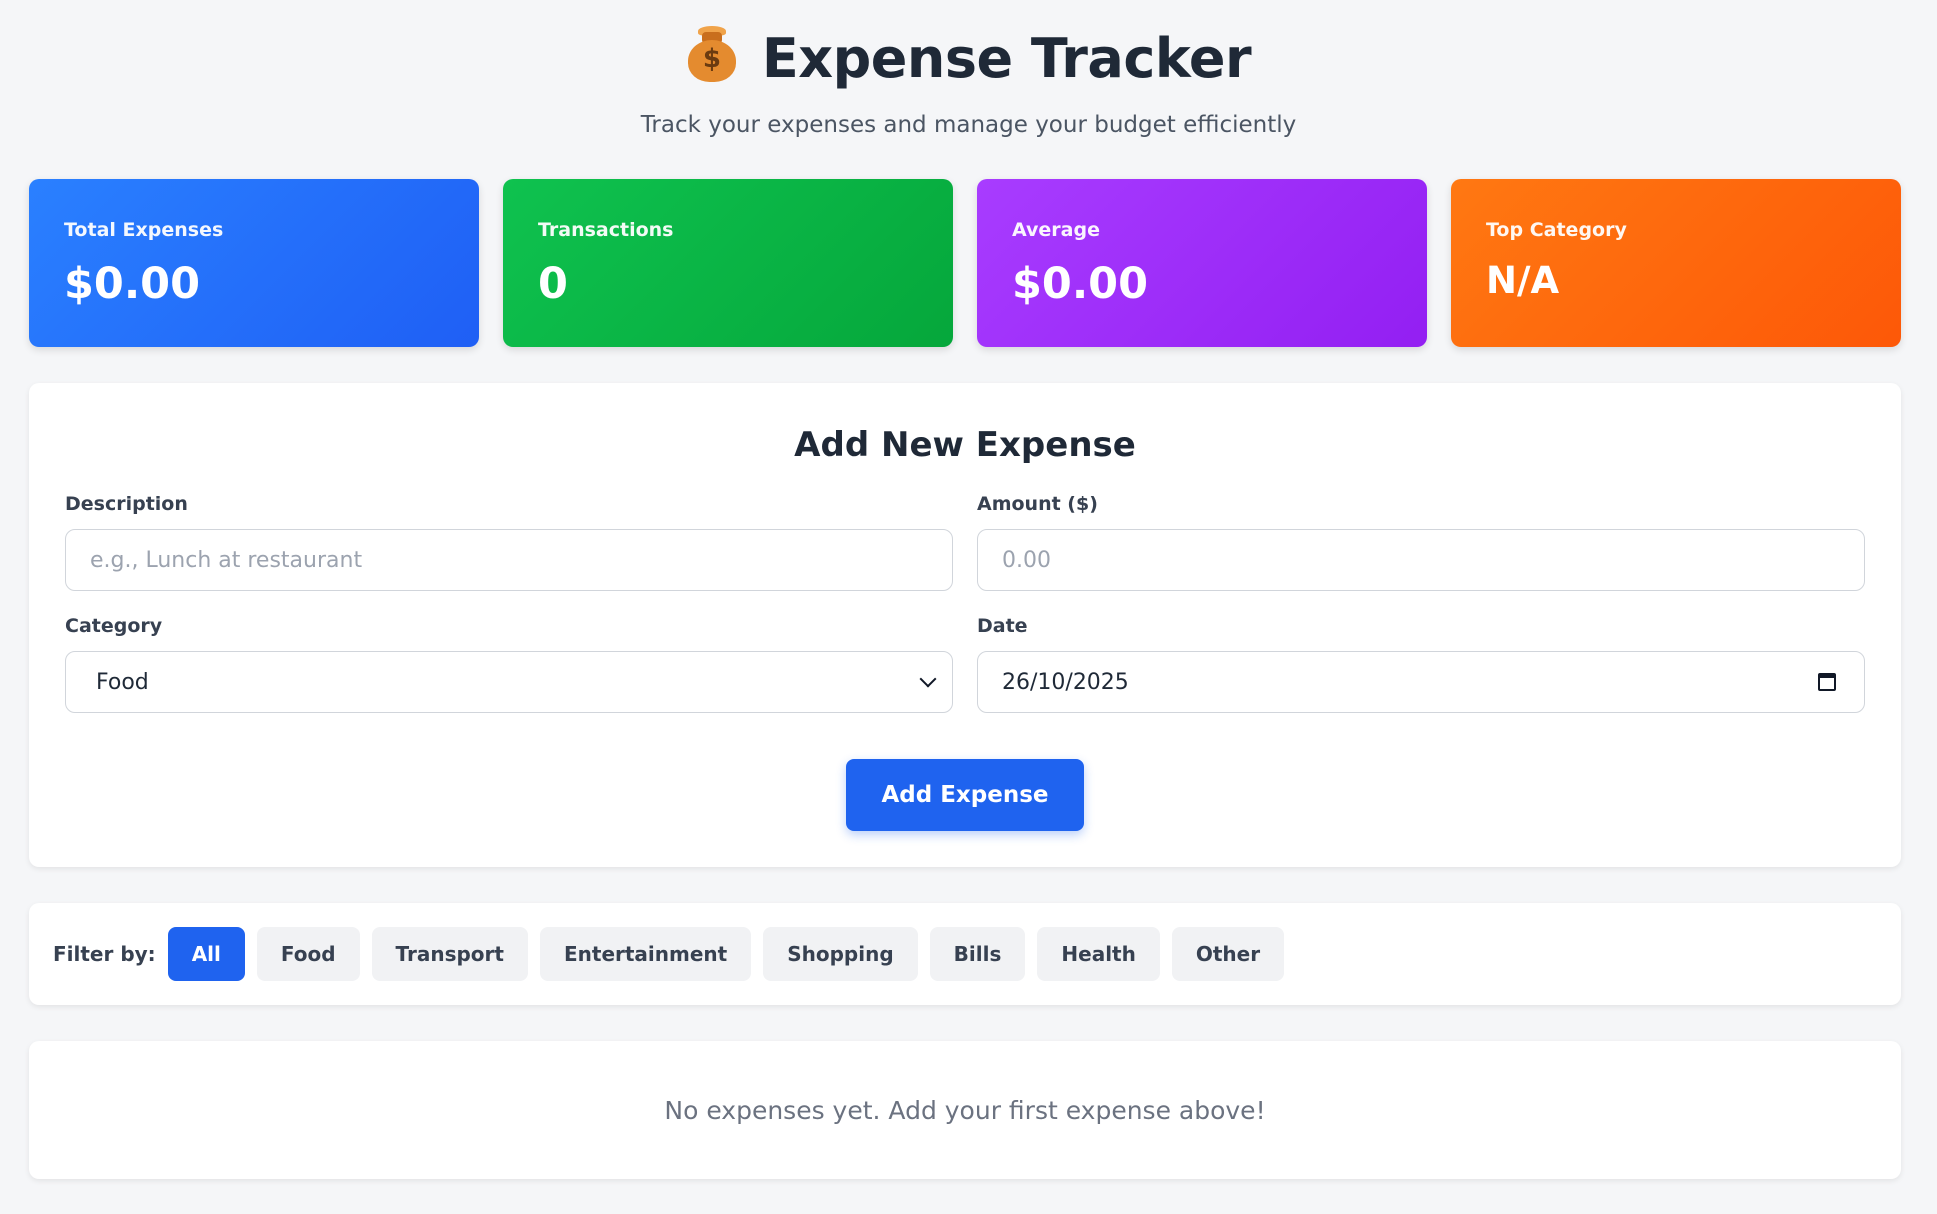 This screenshot has height=1214, width=1937. I want to click on category-field-group: Category Food, so click(509, 664).